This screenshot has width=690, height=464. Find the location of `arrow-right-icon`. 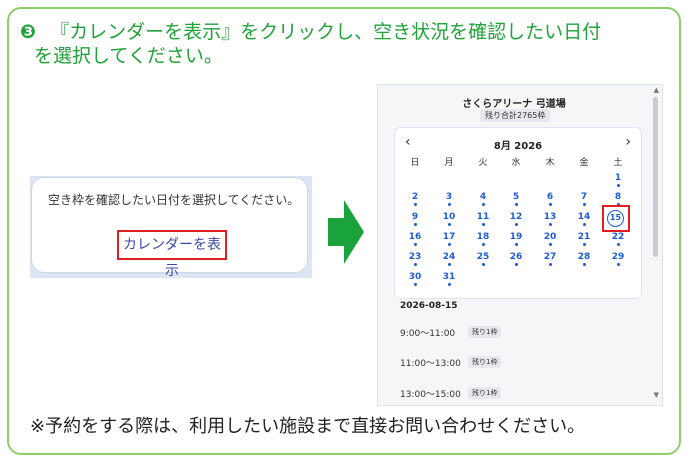

arrow-right-icon is located at coordinates (346, 232).